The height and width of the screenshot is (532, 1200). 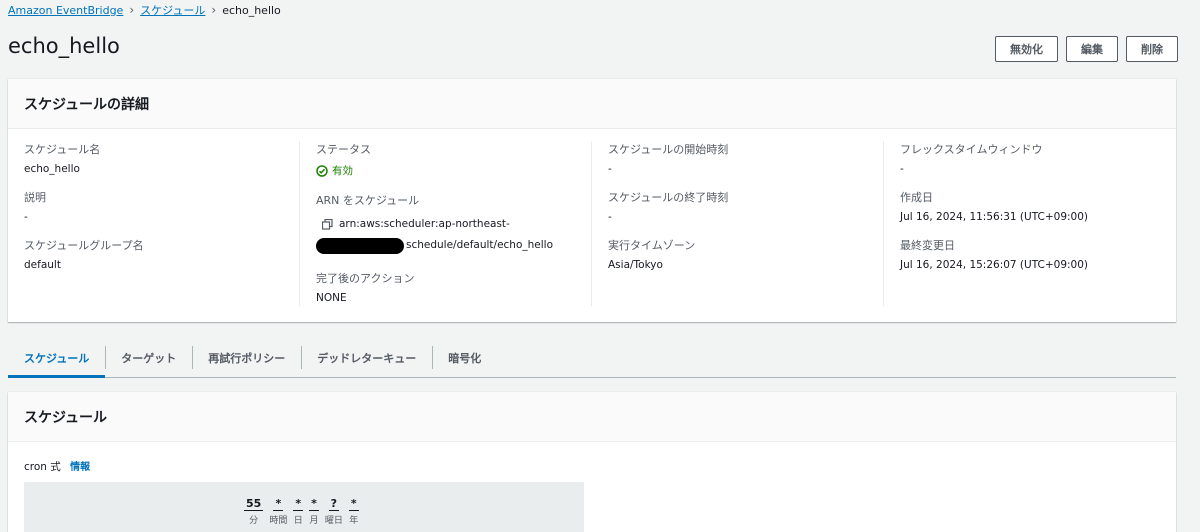 What do you see at coordinates (737, 158) in the screenshot?
I see `start-time-field: スケジュールの開始時刻 -` at bounding box center [737, 158].